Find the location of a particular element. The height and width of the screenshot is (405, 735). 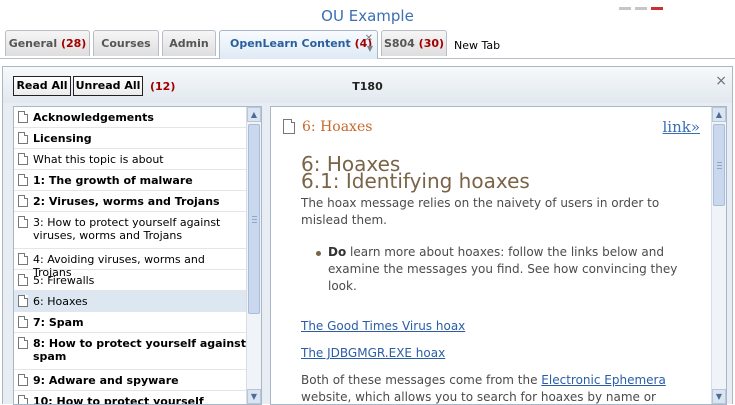

nav-item-label: 5: Firewalls is located at coordinates (64, 280).